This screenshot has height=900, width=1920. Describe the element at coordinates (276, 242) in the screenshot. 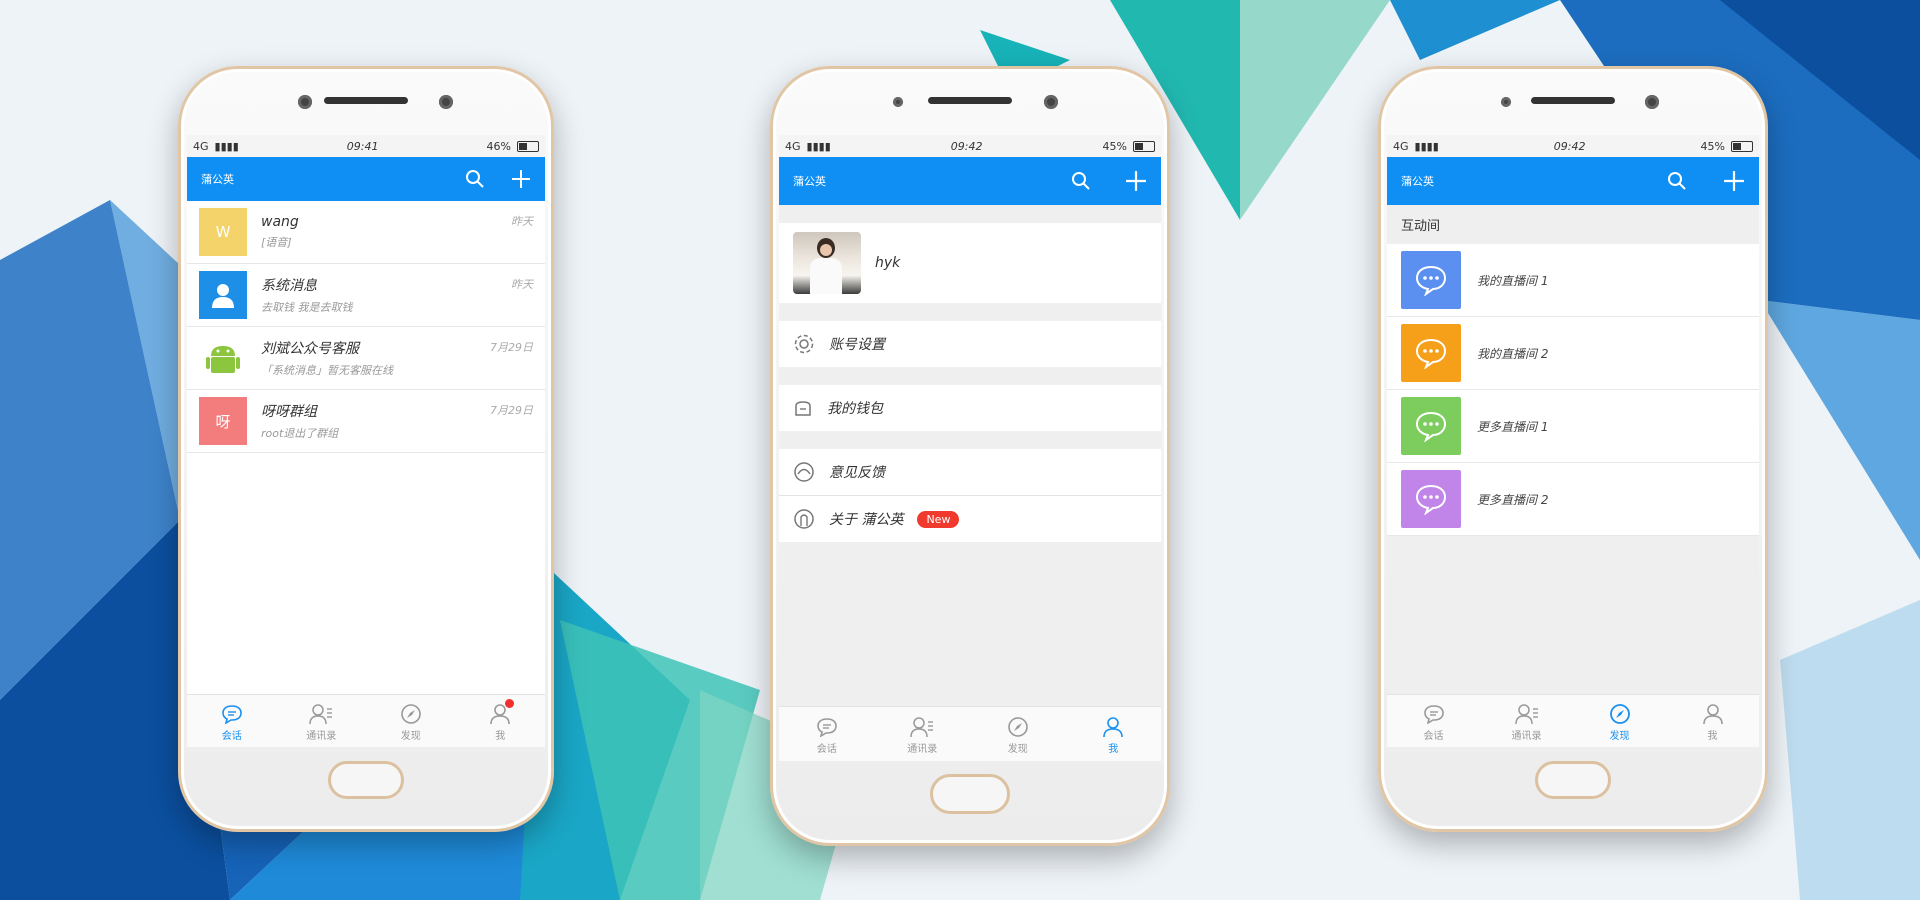

I see `conversation-preview: [语音]` at that location.